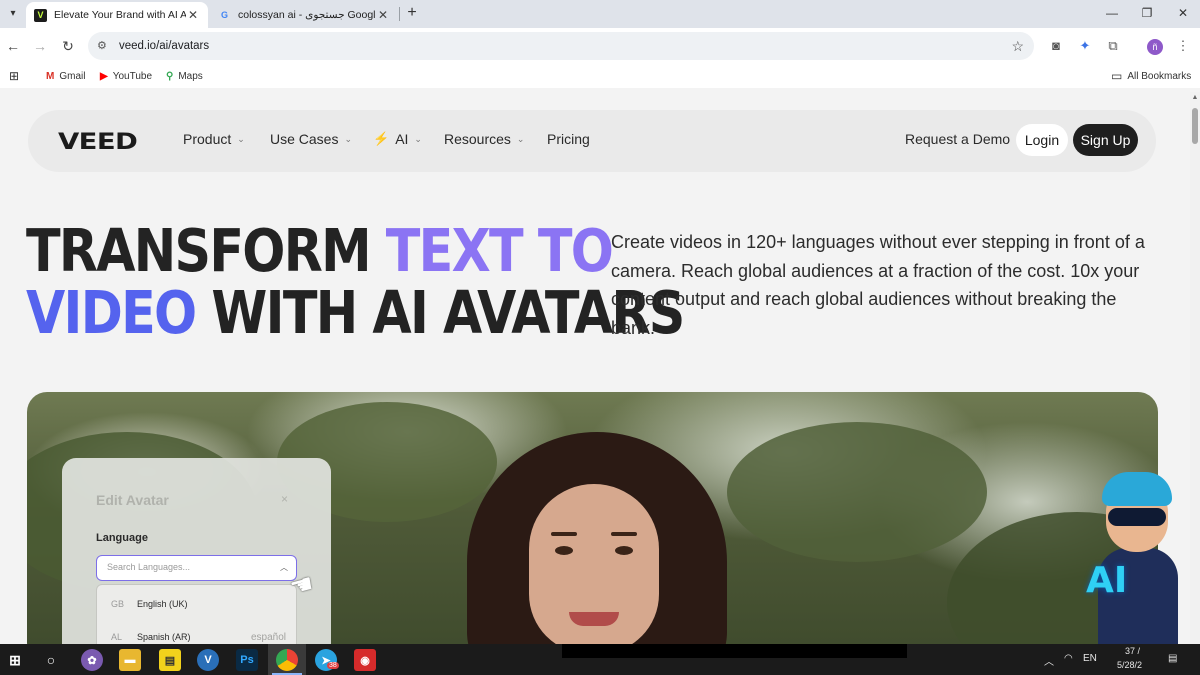 The width and height of the screenshot is (1200, 675). What do you see at coordinates (162, 604) in the screenshot?
I see `language-name: English (UK)` at bounding box center [162, 604].